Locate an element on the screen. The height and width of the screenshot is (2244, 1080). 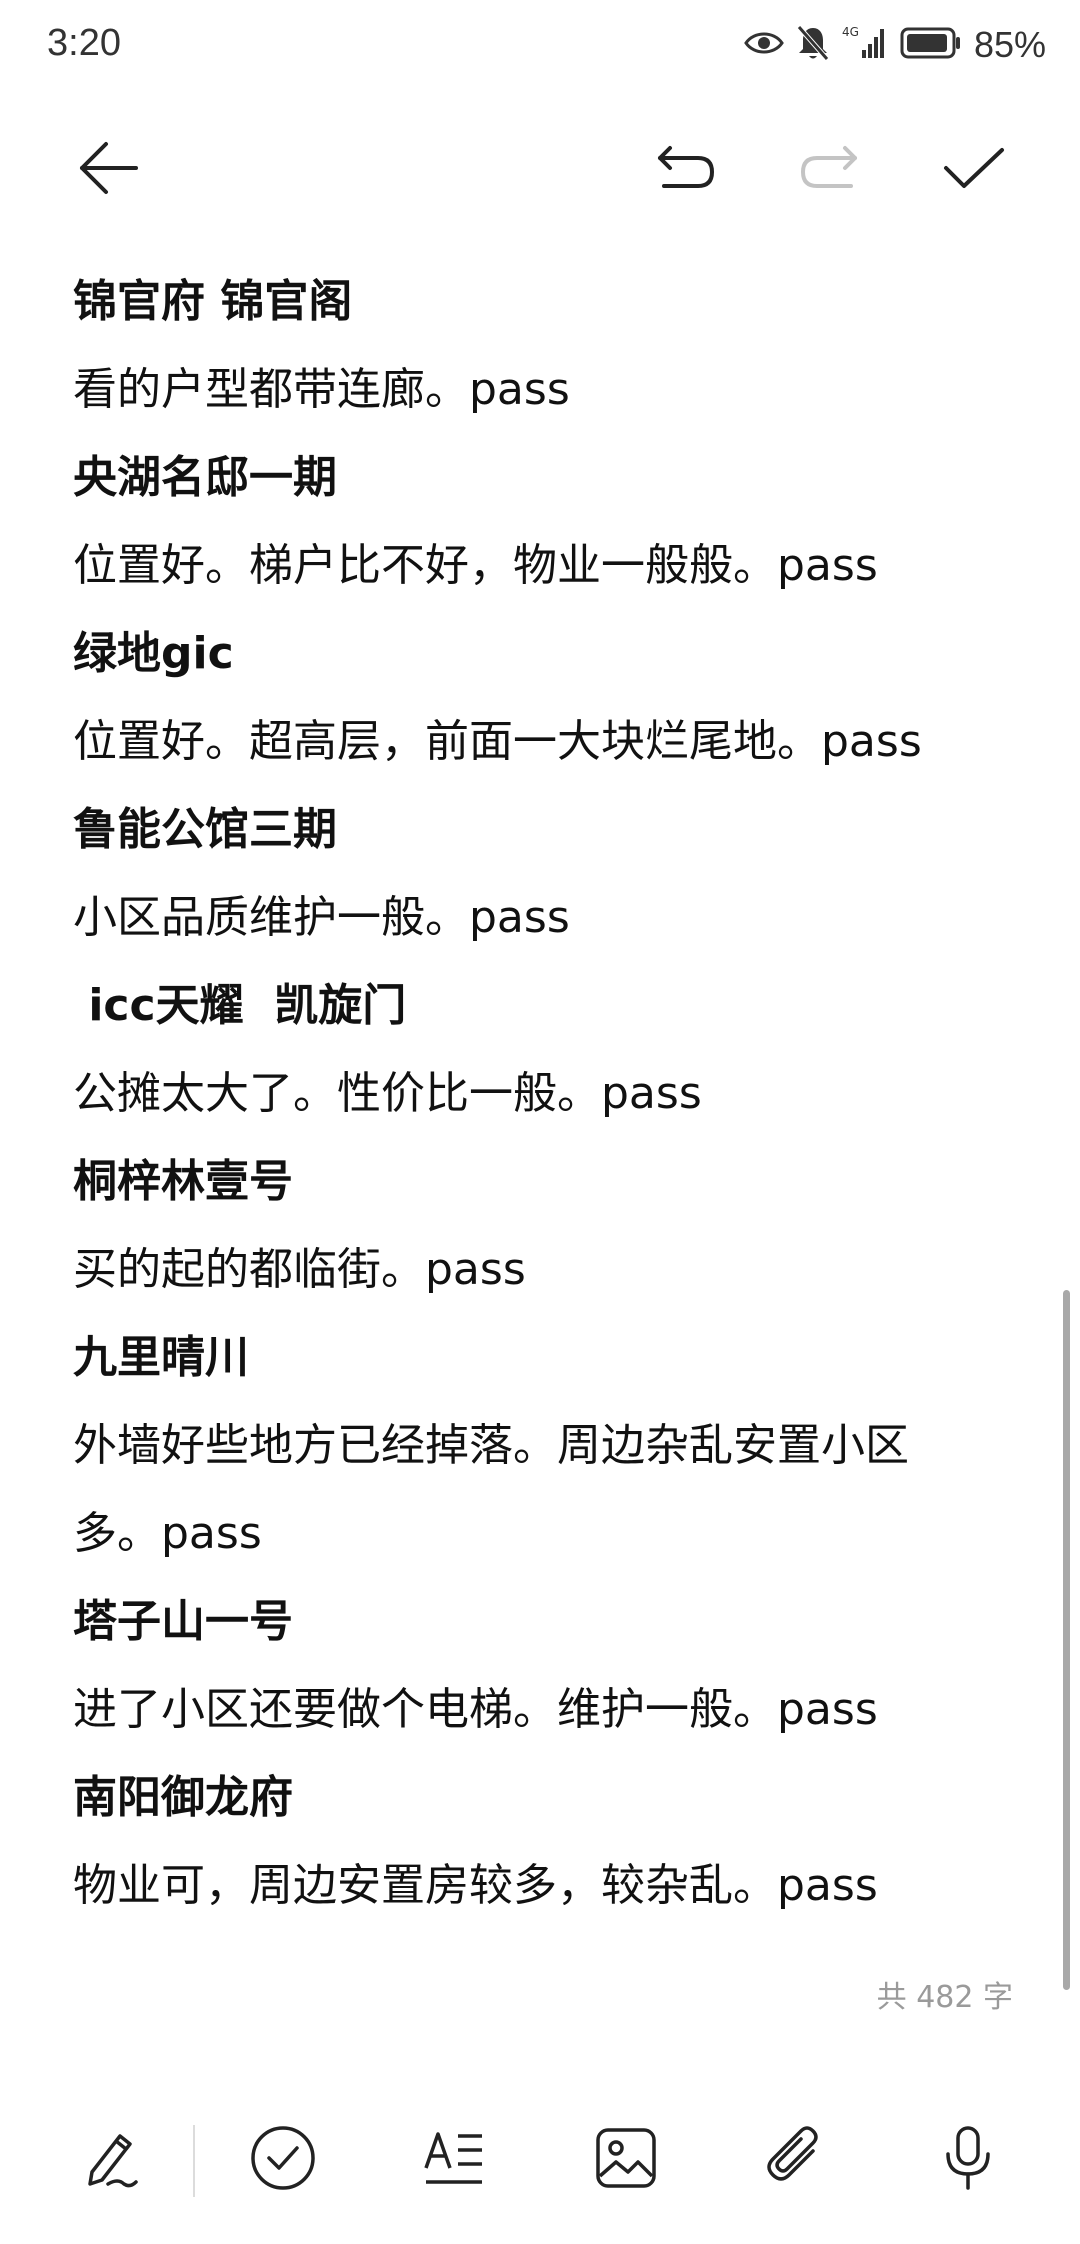
pen-icon is located at coordinates (110, 2160).